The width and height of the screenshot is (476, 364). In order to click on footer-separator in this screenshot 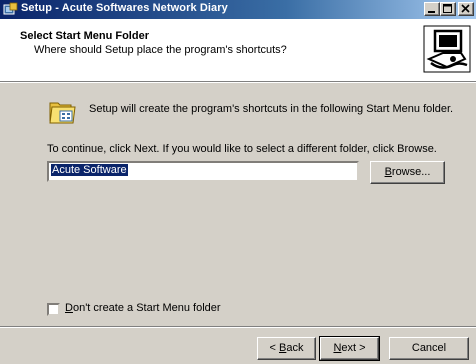, I will do `click(238, 327)`.